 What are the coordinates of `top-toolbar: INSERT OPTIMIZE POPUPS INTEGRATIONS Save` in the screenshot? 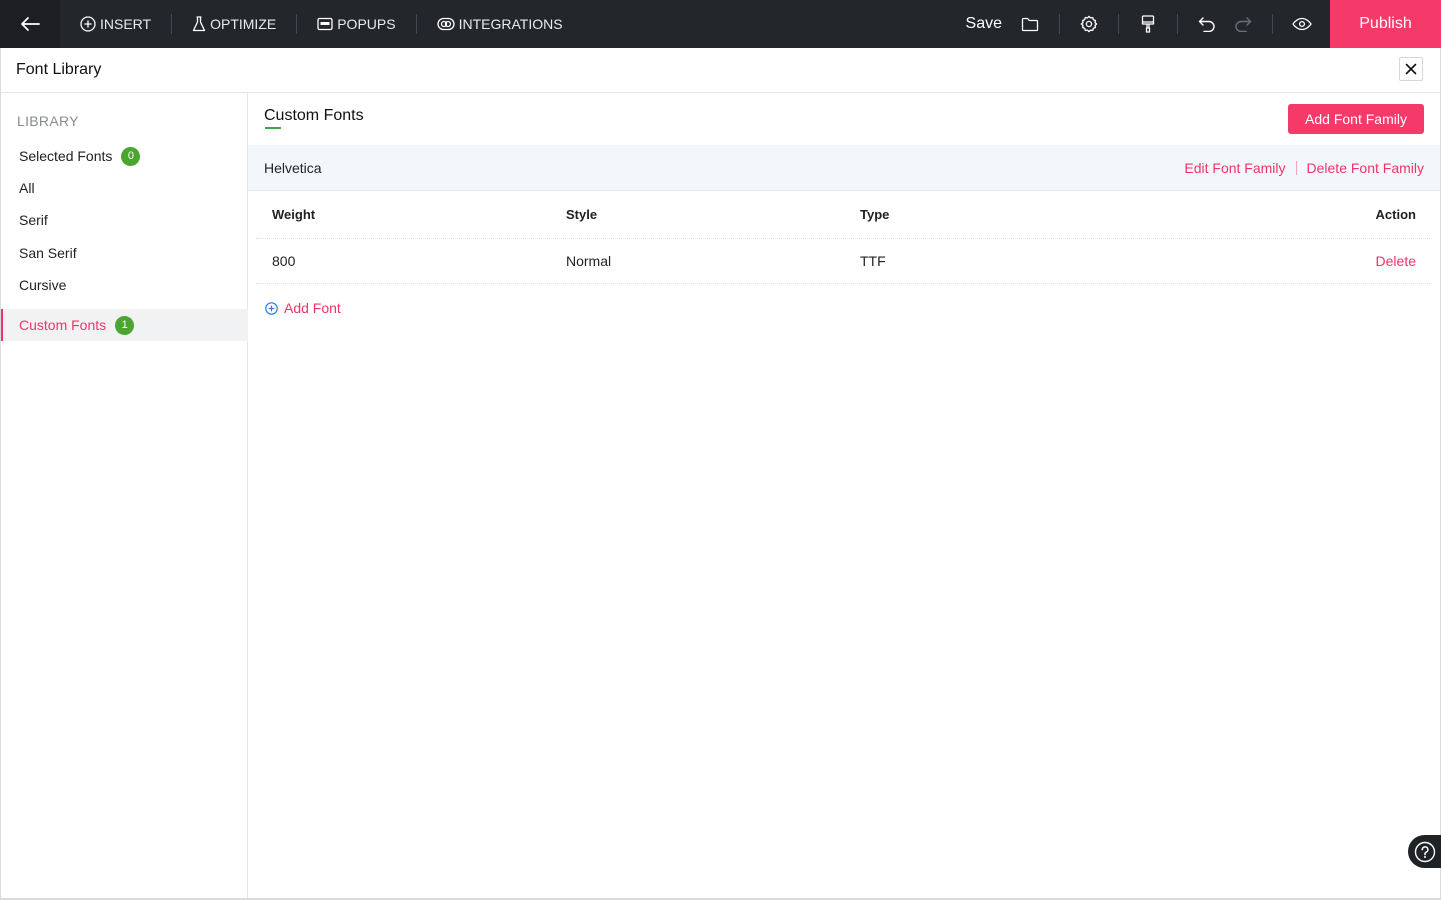 It's located at (720, 24).